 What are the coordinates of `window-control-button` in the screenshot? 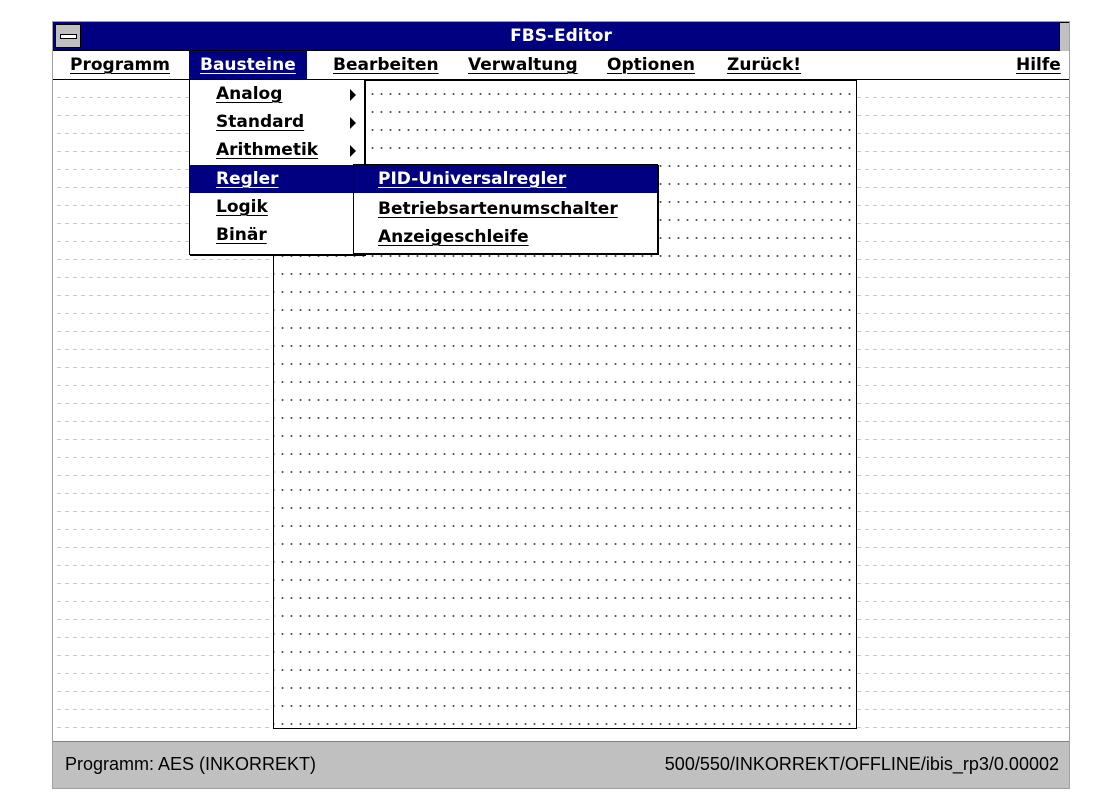 It's located at (1064, 38).